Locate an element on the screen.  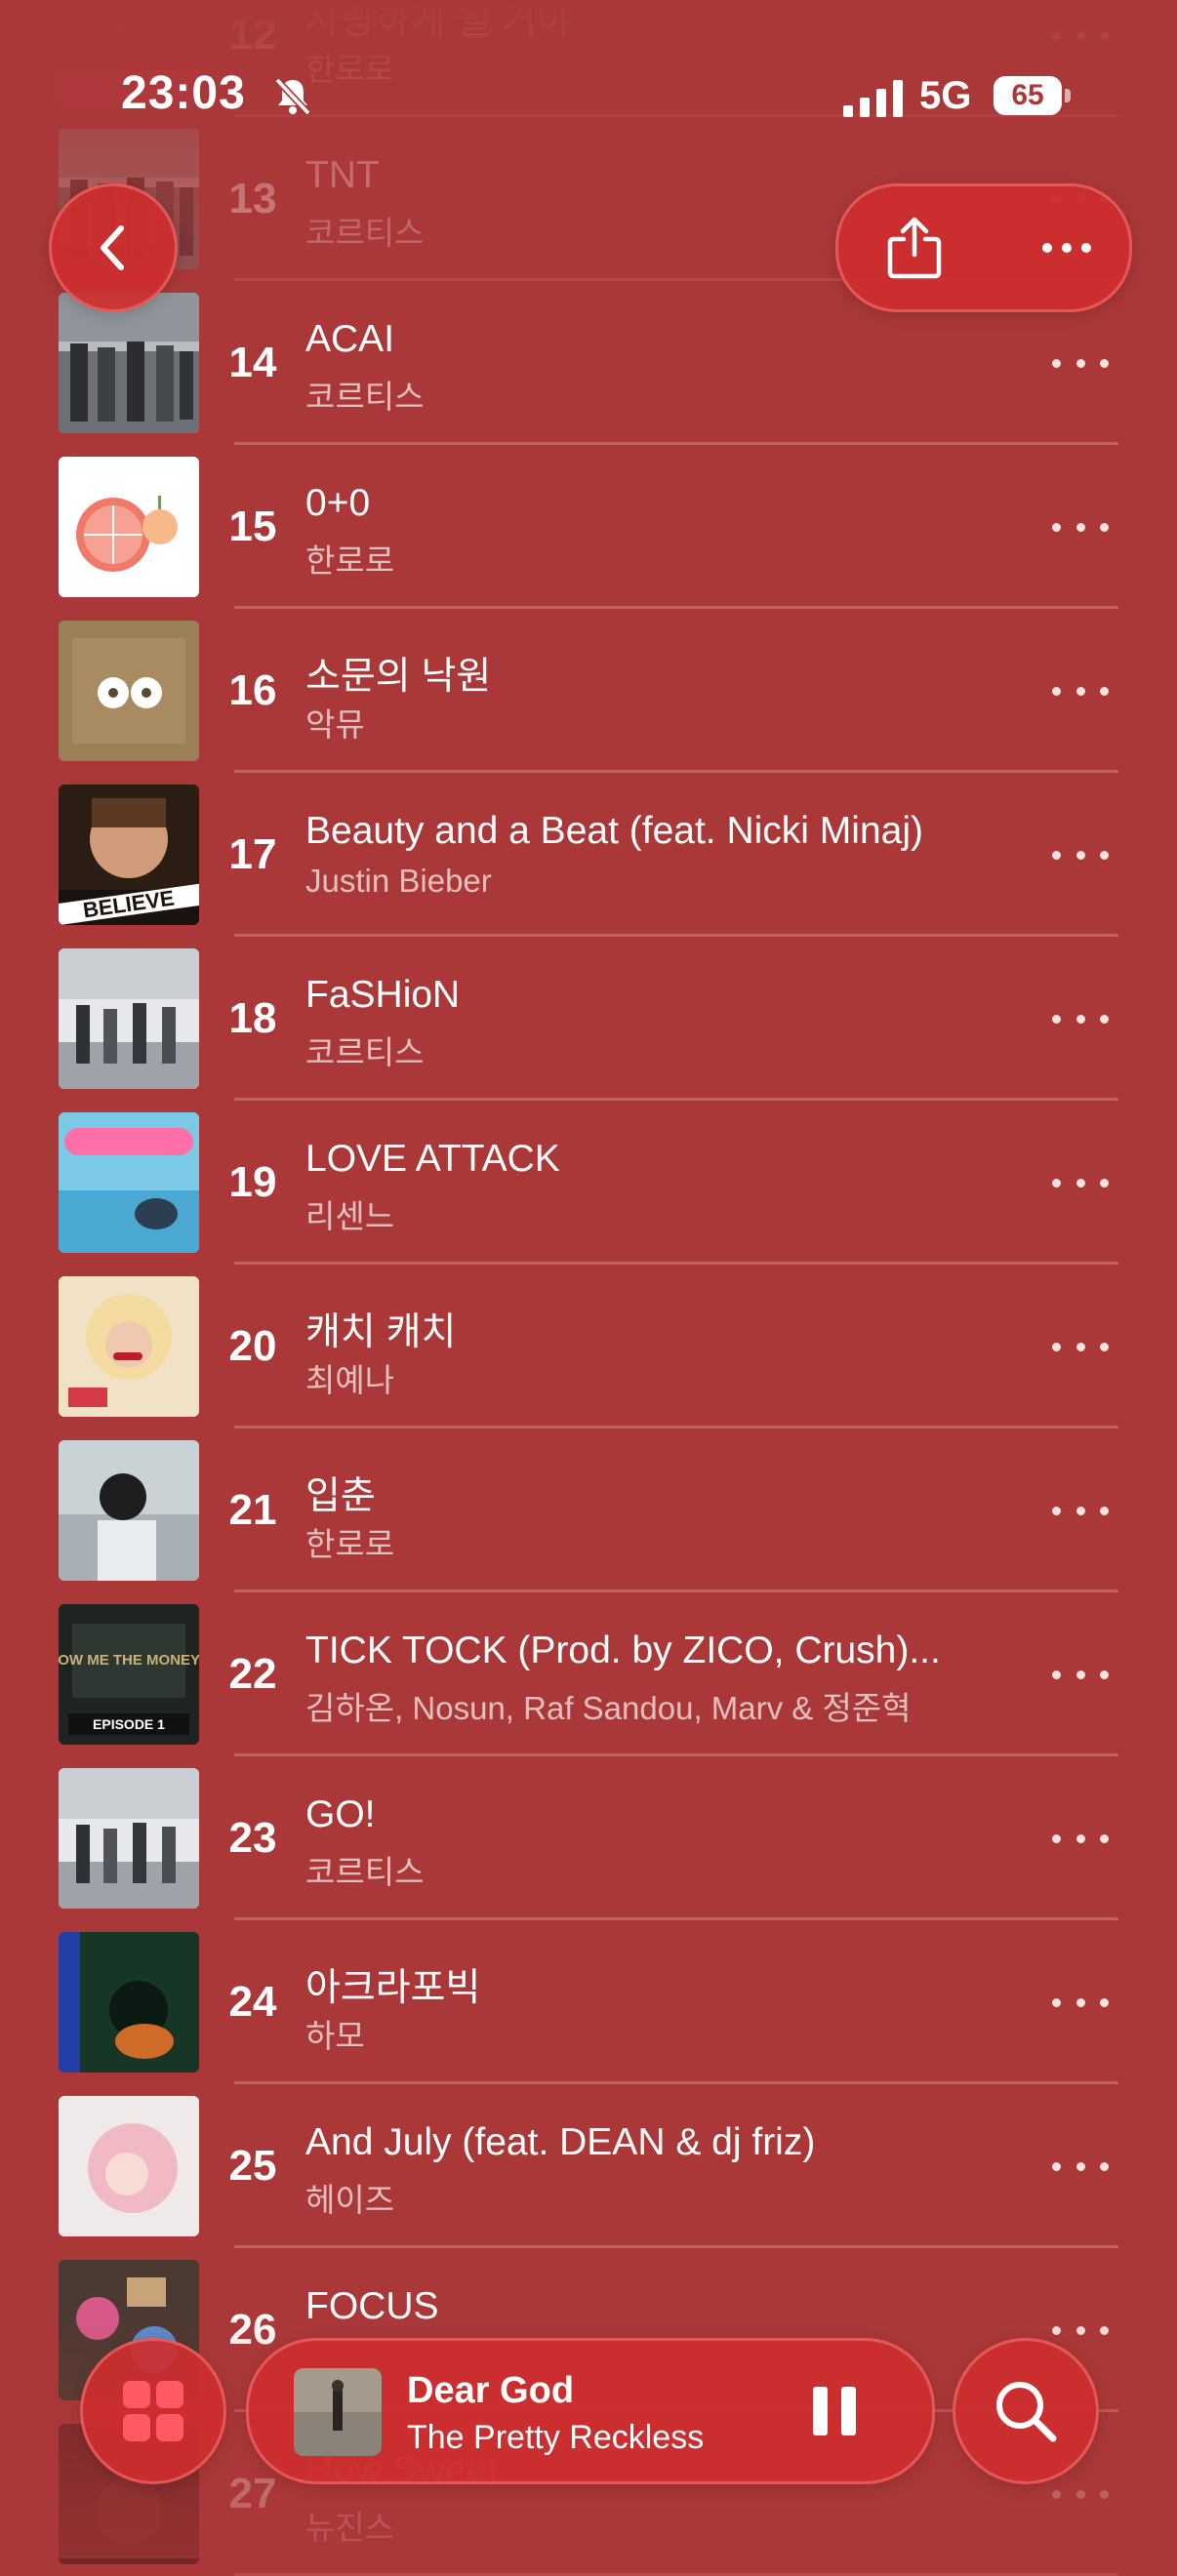
search-button is located at coordinates (1026, 2411).